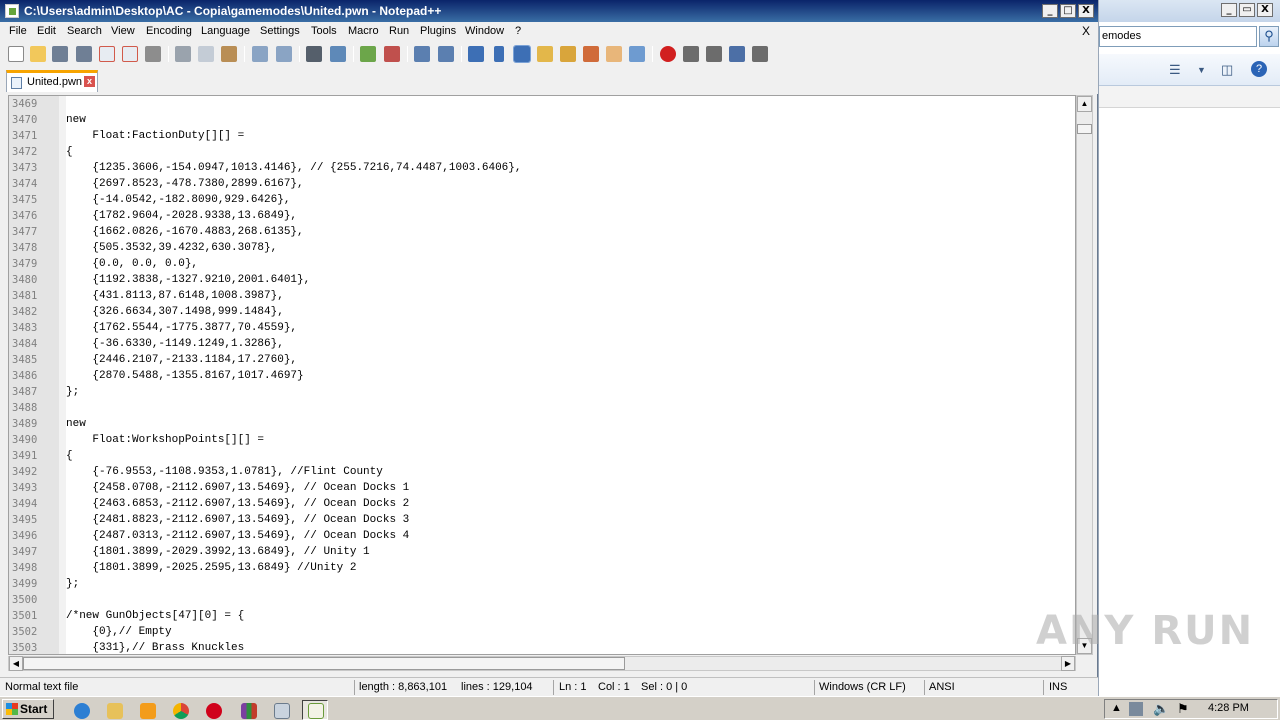 The width and height of the screenshot is (1280, 720). I want to click on save-icon, so click(60, 54).